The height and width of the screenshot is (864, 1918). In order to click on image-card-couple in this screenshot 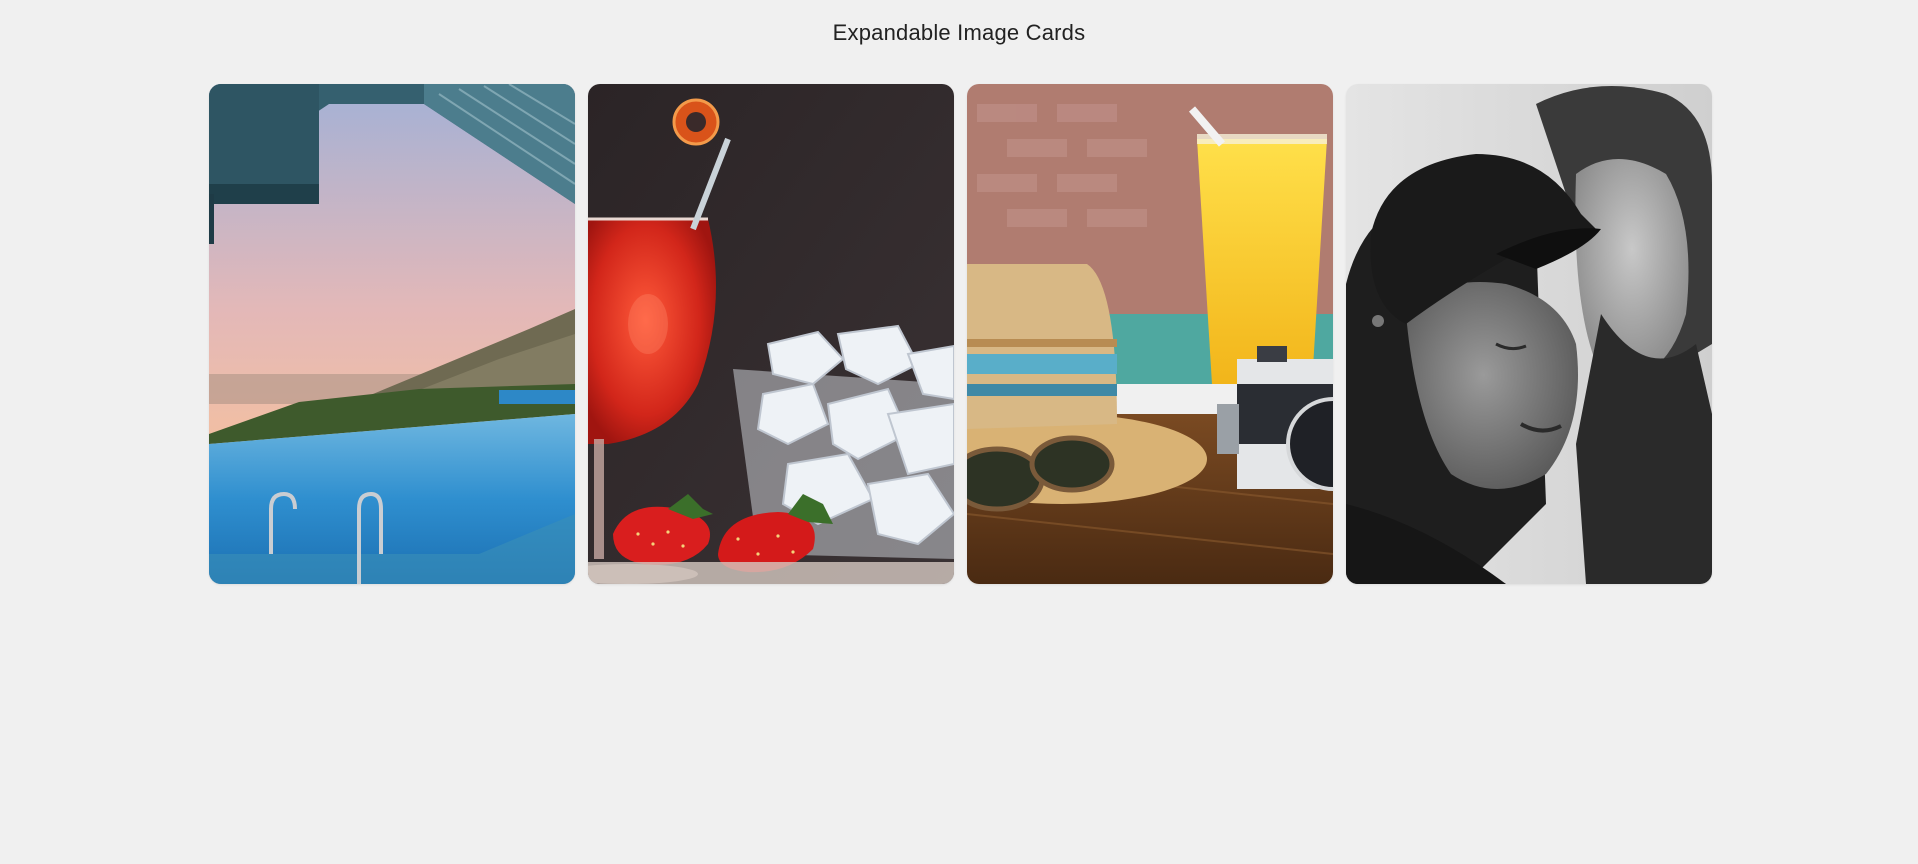, I will do `click(1529, 334)`.